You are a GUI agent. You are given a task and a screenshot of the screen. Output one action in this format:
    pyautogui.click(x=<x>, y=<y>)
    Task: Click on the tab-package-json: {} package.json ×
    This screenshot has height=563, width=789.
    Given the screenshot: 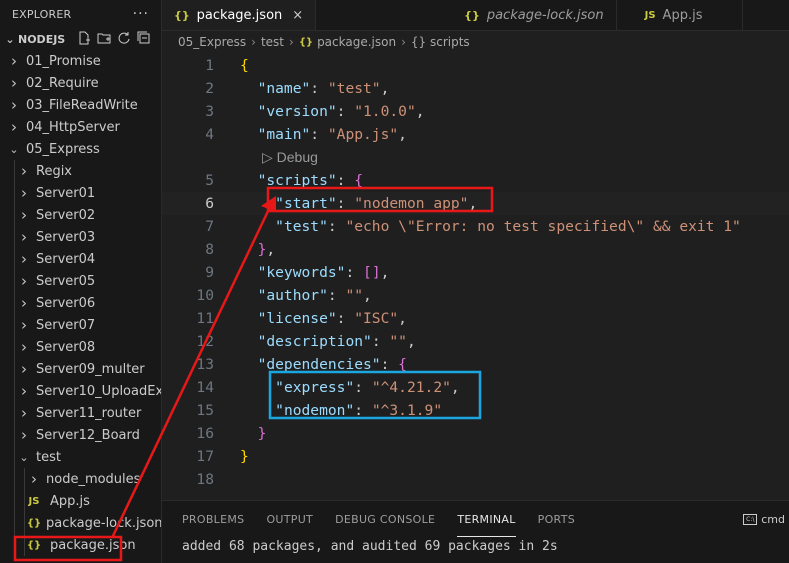 What is the action you would take?
    pyautogui.click(x=239, y=15)
    